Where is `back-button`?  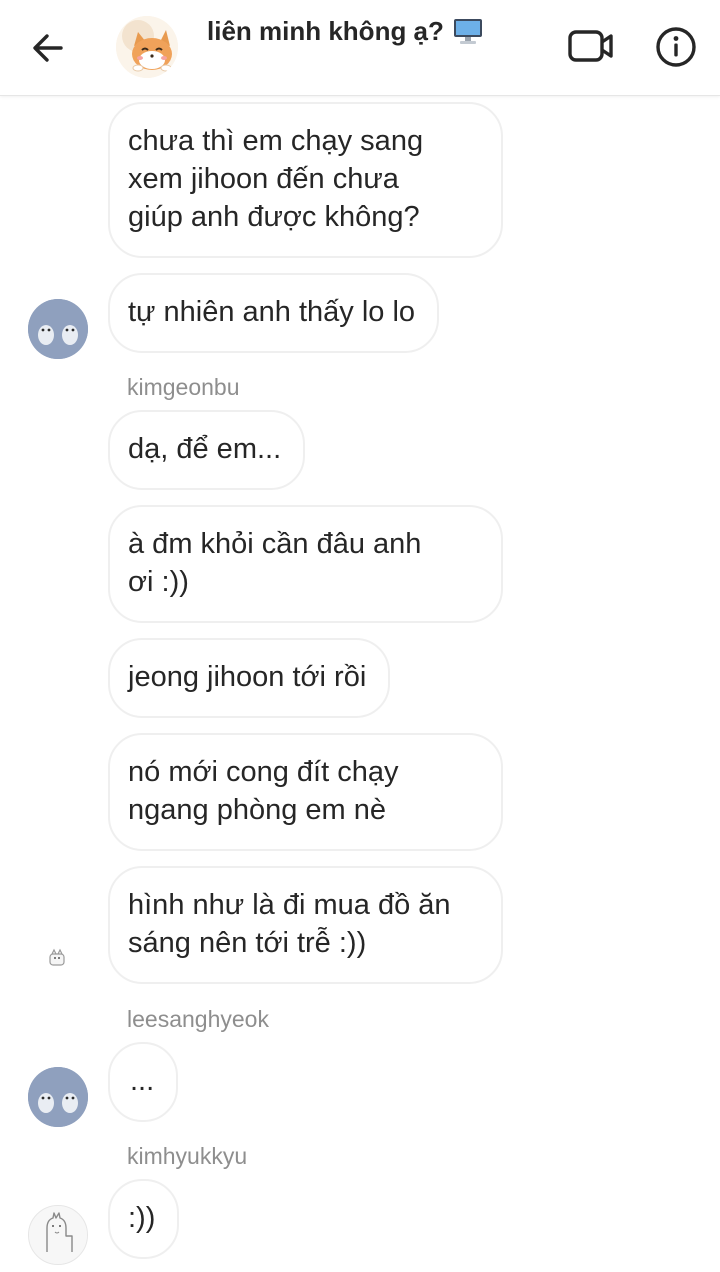 back-button is located at coordinates (48, 48).